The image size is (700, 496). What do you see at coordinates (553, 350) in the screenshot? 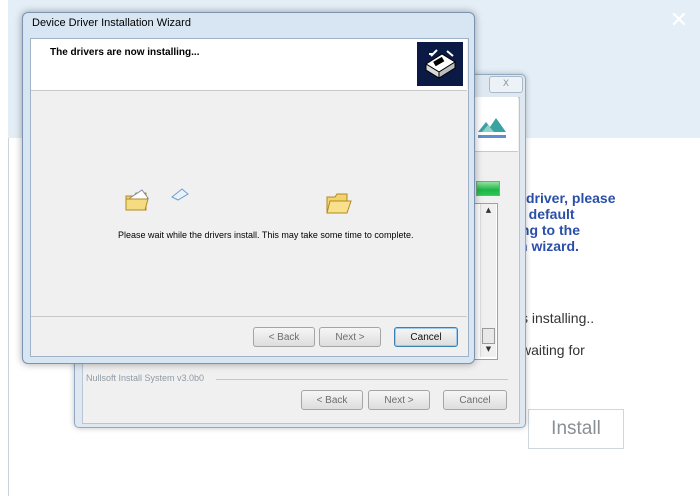
I see `background-status-line-2: waiting for` at bounding box center [553, 350].